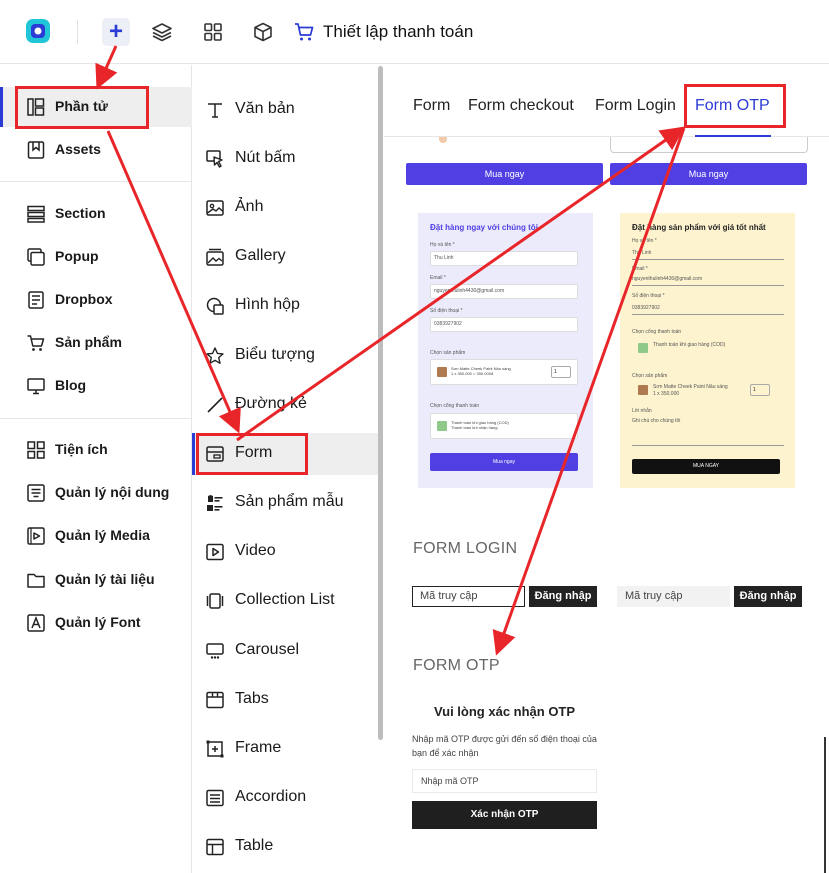 The image size is (829, 873). I want to click on sidebar-item-document-manager: Quản lý tài liệu, so click(96, 580).